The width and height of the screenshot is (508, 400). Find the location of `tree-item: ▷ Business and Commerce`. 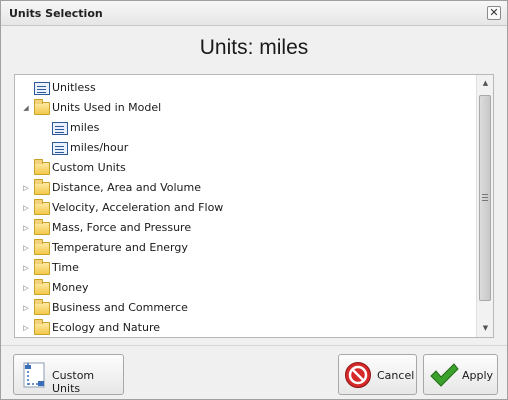

tree-item: ▷ Business and Commerce is located at coordinates (246, 308).